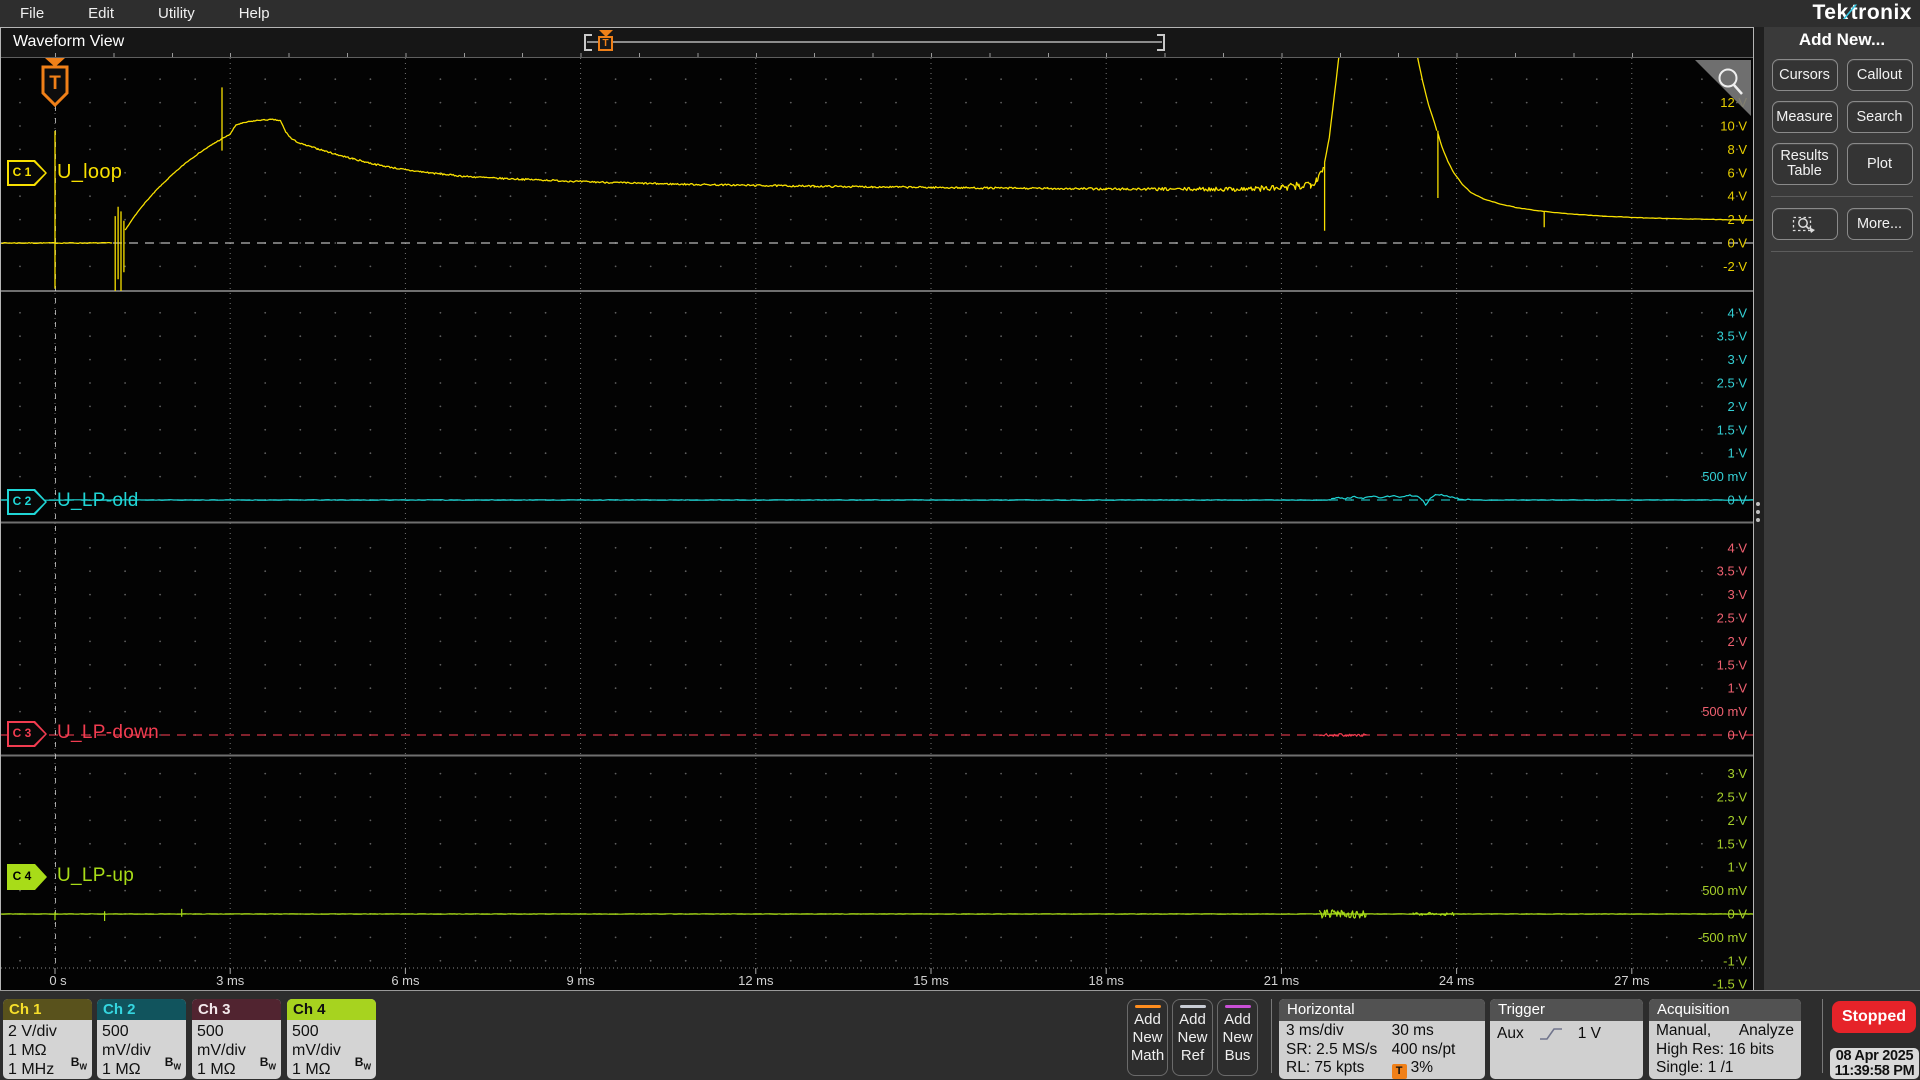 This screenshot has width=1920, height=1080. Describe the element at coordinates (1238, 1006) in the screenshot. I see `bus-color-chip` at that location.